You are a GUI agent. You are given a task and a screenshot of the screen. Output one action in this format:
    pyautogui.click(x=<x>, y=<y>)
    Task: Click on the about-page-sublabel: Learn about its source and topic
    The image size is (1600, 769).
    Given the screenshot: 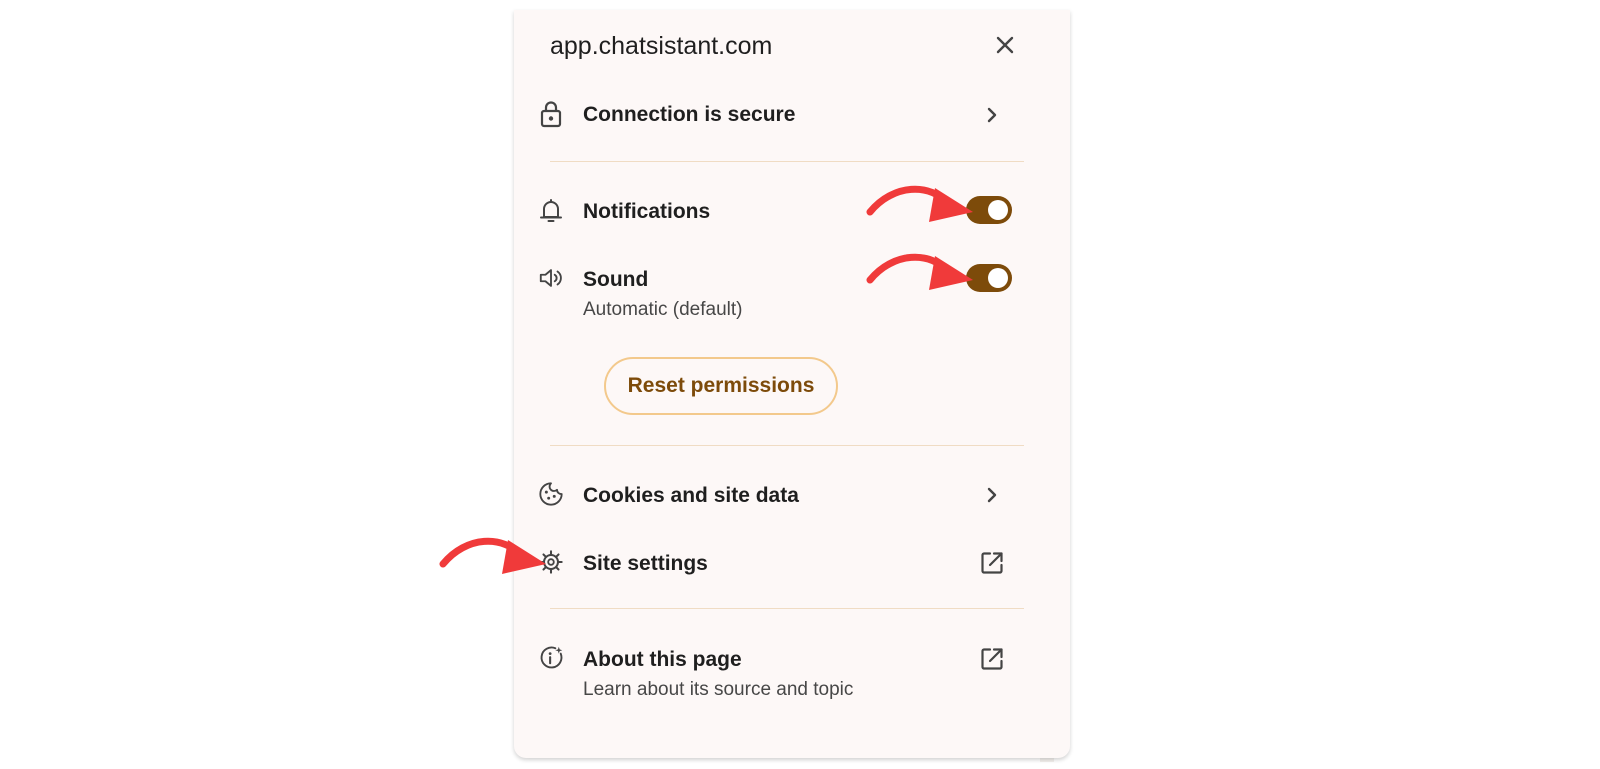 What is the action you would take?
    pyautogui.click(x=718, y=689)
    